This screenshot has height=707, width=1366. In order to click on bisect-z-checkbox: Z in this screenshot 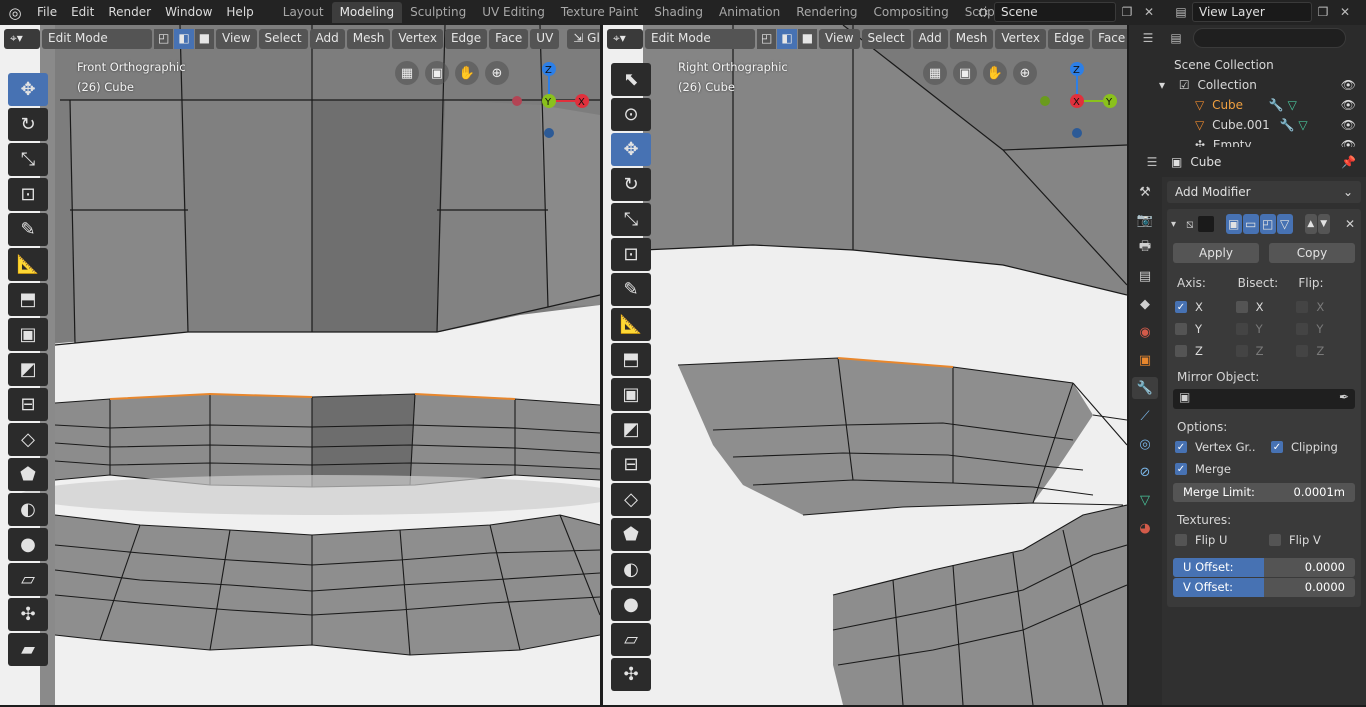, I will do `click(1266, 351)`.